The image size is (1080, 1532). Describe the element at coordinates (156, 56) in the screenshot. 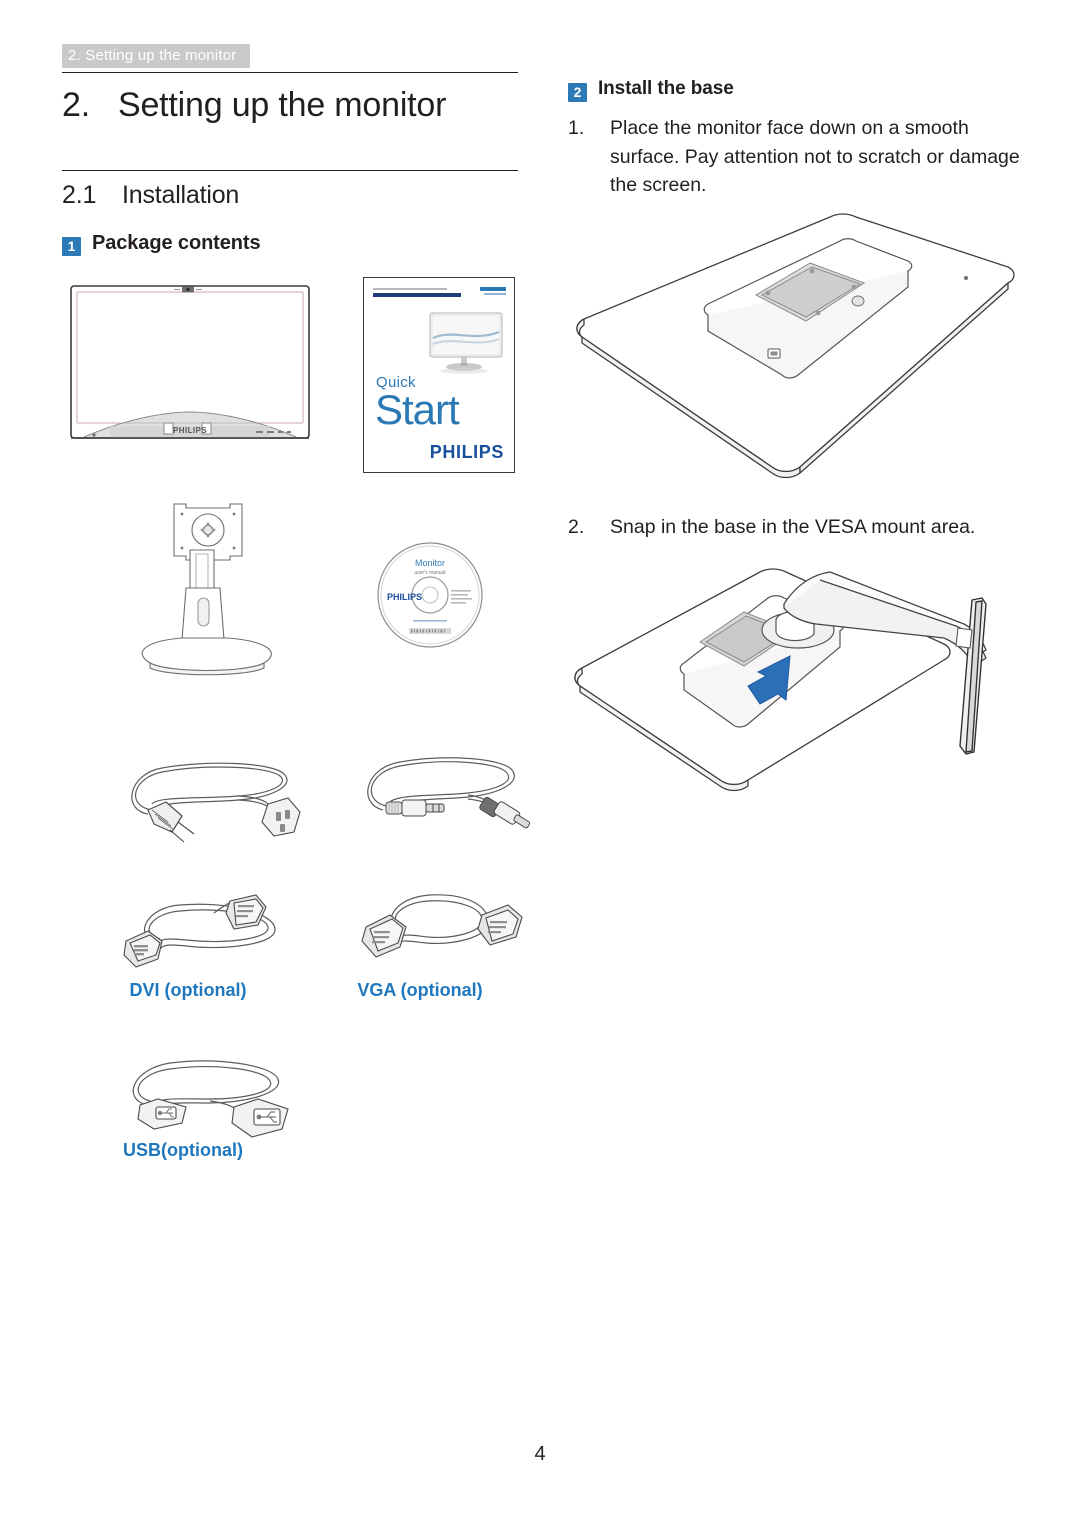

I see `running-header: 2. Setting up the monitor` at that location.